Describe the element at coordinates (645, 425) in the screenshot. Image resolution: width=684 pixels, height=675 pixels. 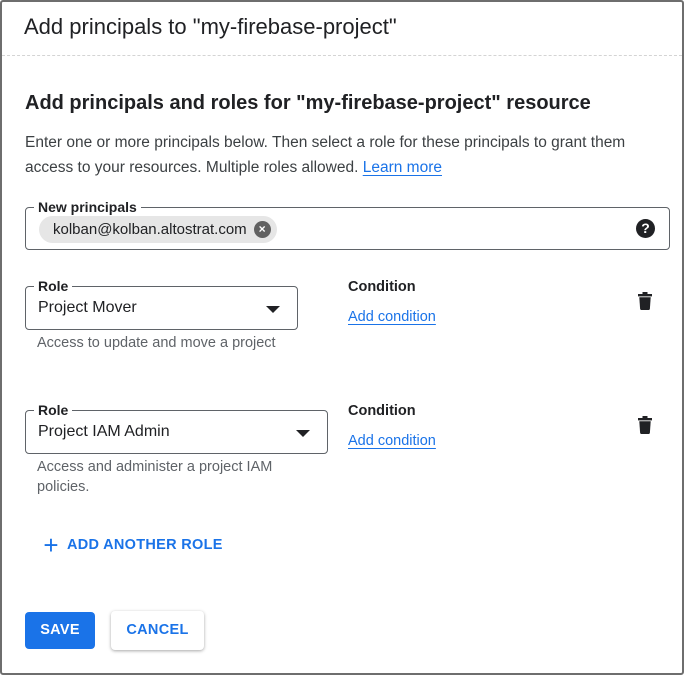
I see `delete-role-2-trash-icon` at that location.